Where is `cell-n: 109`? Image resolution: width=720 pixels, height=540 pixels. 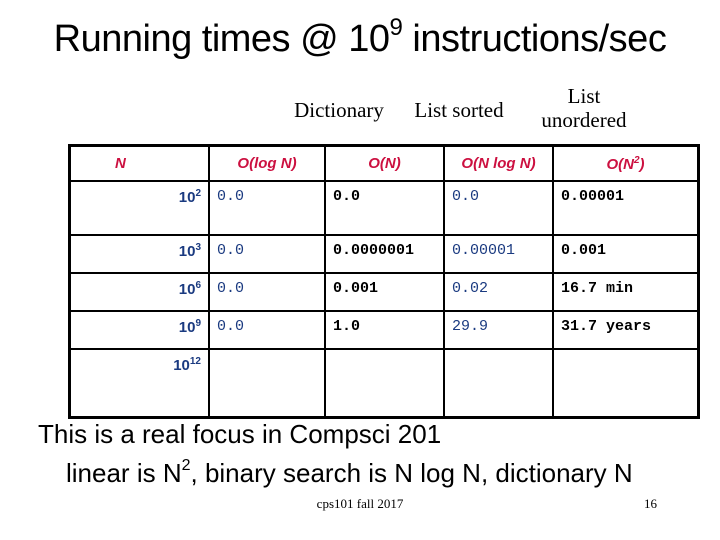
cell-n: 109 is located at coordinates (139, 330).